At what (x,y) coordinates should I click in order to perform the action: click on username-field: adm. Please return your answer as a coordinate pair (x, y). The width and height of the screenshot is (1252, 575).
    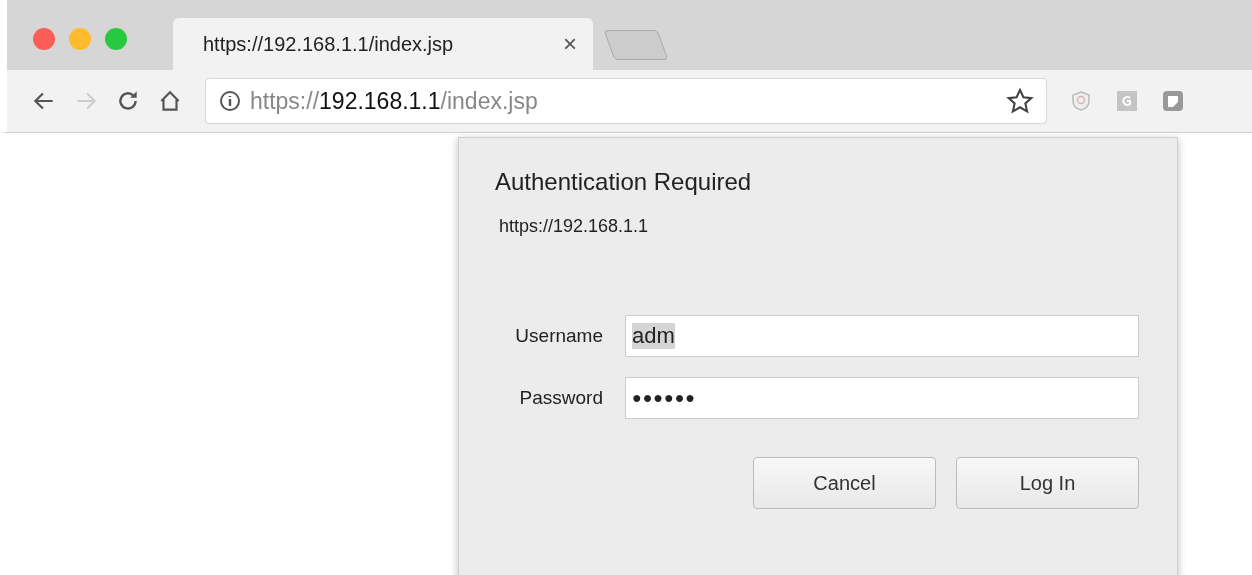
    Looking at the image, I should click on (882, 336).